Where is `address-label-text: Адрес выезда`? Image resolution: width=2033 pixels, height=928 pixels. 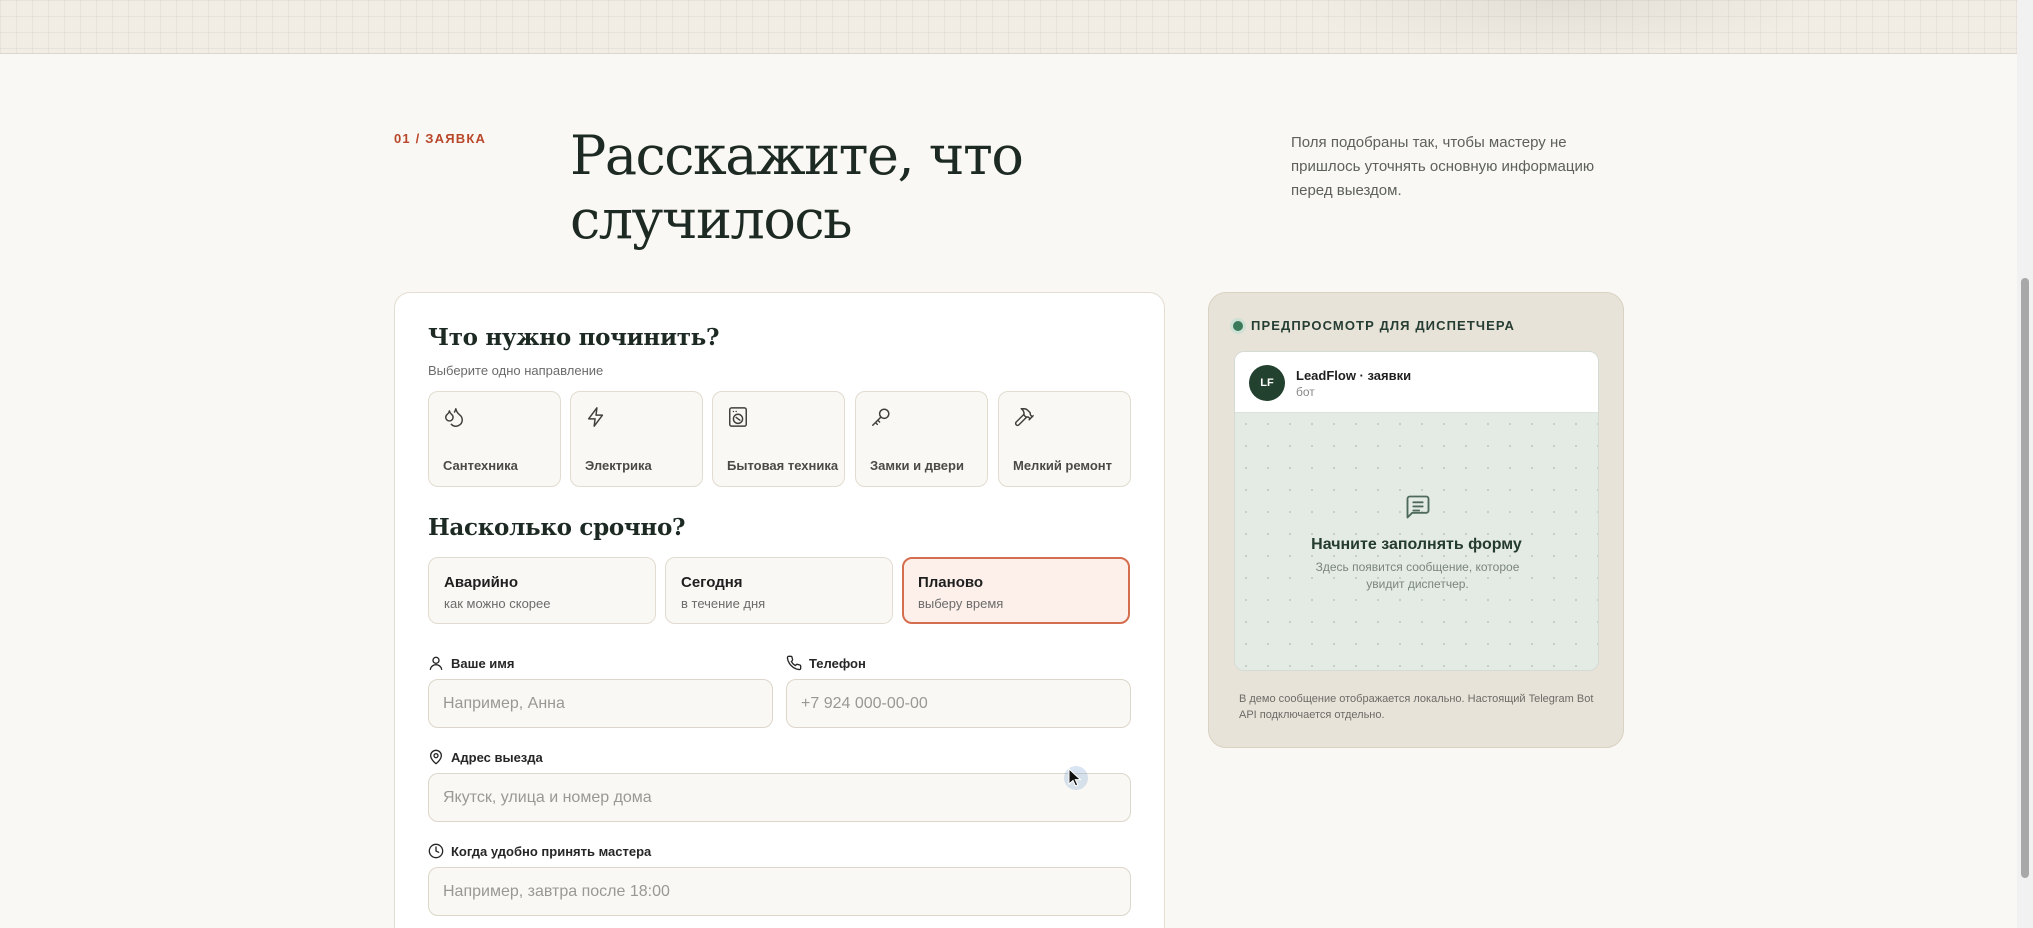 address-label-text: Адрес выезда is located at coordinates (497, 757).